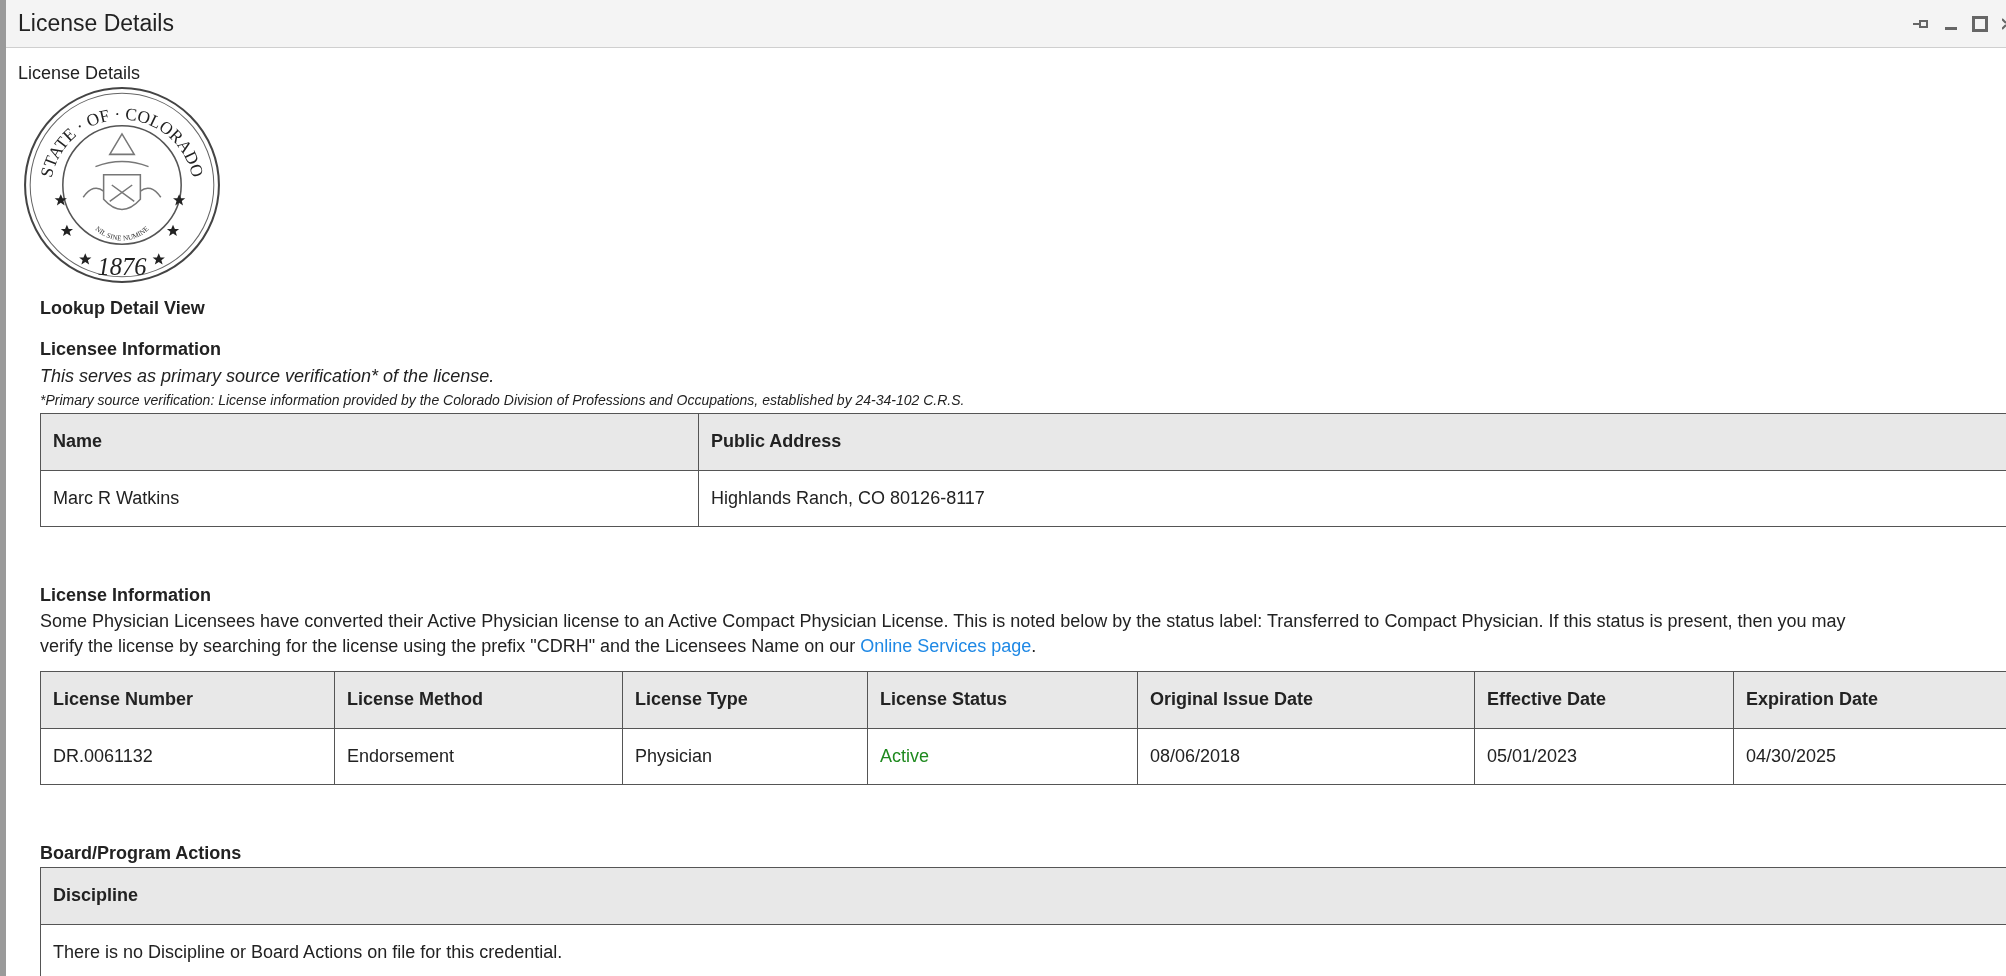 The image size is (2006, 976). I want to click on pin-icon, so click(1921, 23).